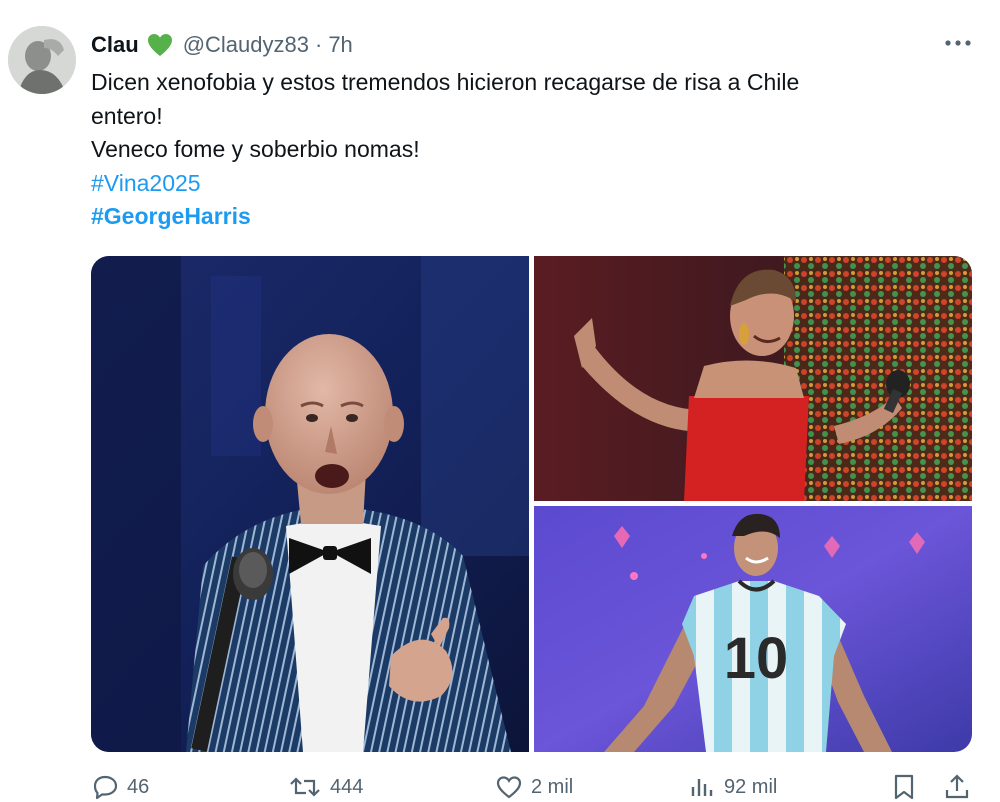  What do you see at coordinates (552, 786) in the screenshot?
I see `like-count: 2 mil` at bounding box center [552, 786].